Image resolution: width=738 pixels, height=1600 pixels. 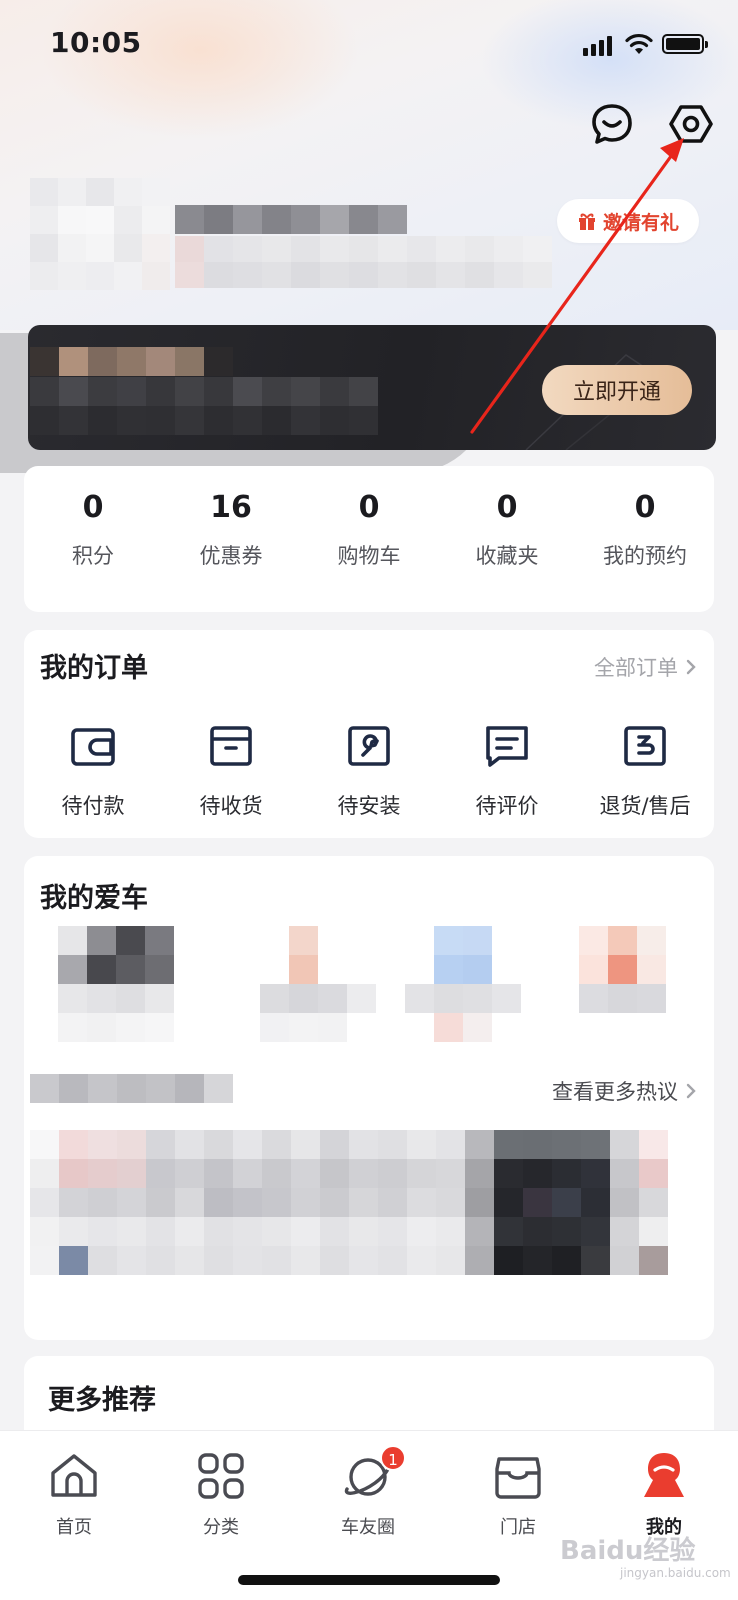 I want to click on cellular-signal-icon, so click(x=597, y=45).